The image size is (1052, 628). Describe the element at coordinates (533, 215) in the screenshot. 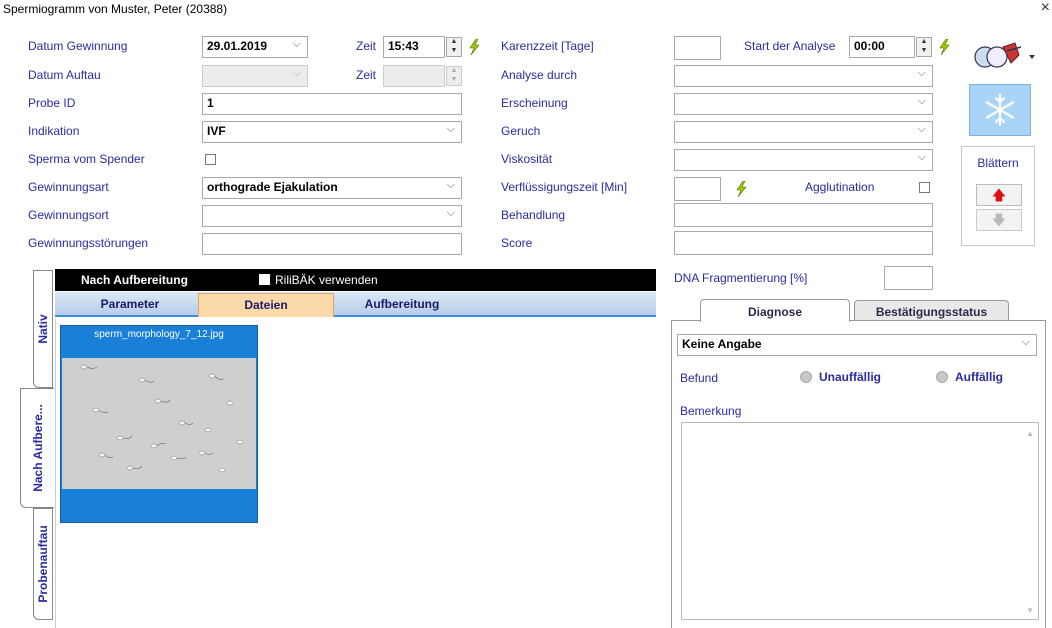

I see `behandlung-label: Behandlung` at that location.